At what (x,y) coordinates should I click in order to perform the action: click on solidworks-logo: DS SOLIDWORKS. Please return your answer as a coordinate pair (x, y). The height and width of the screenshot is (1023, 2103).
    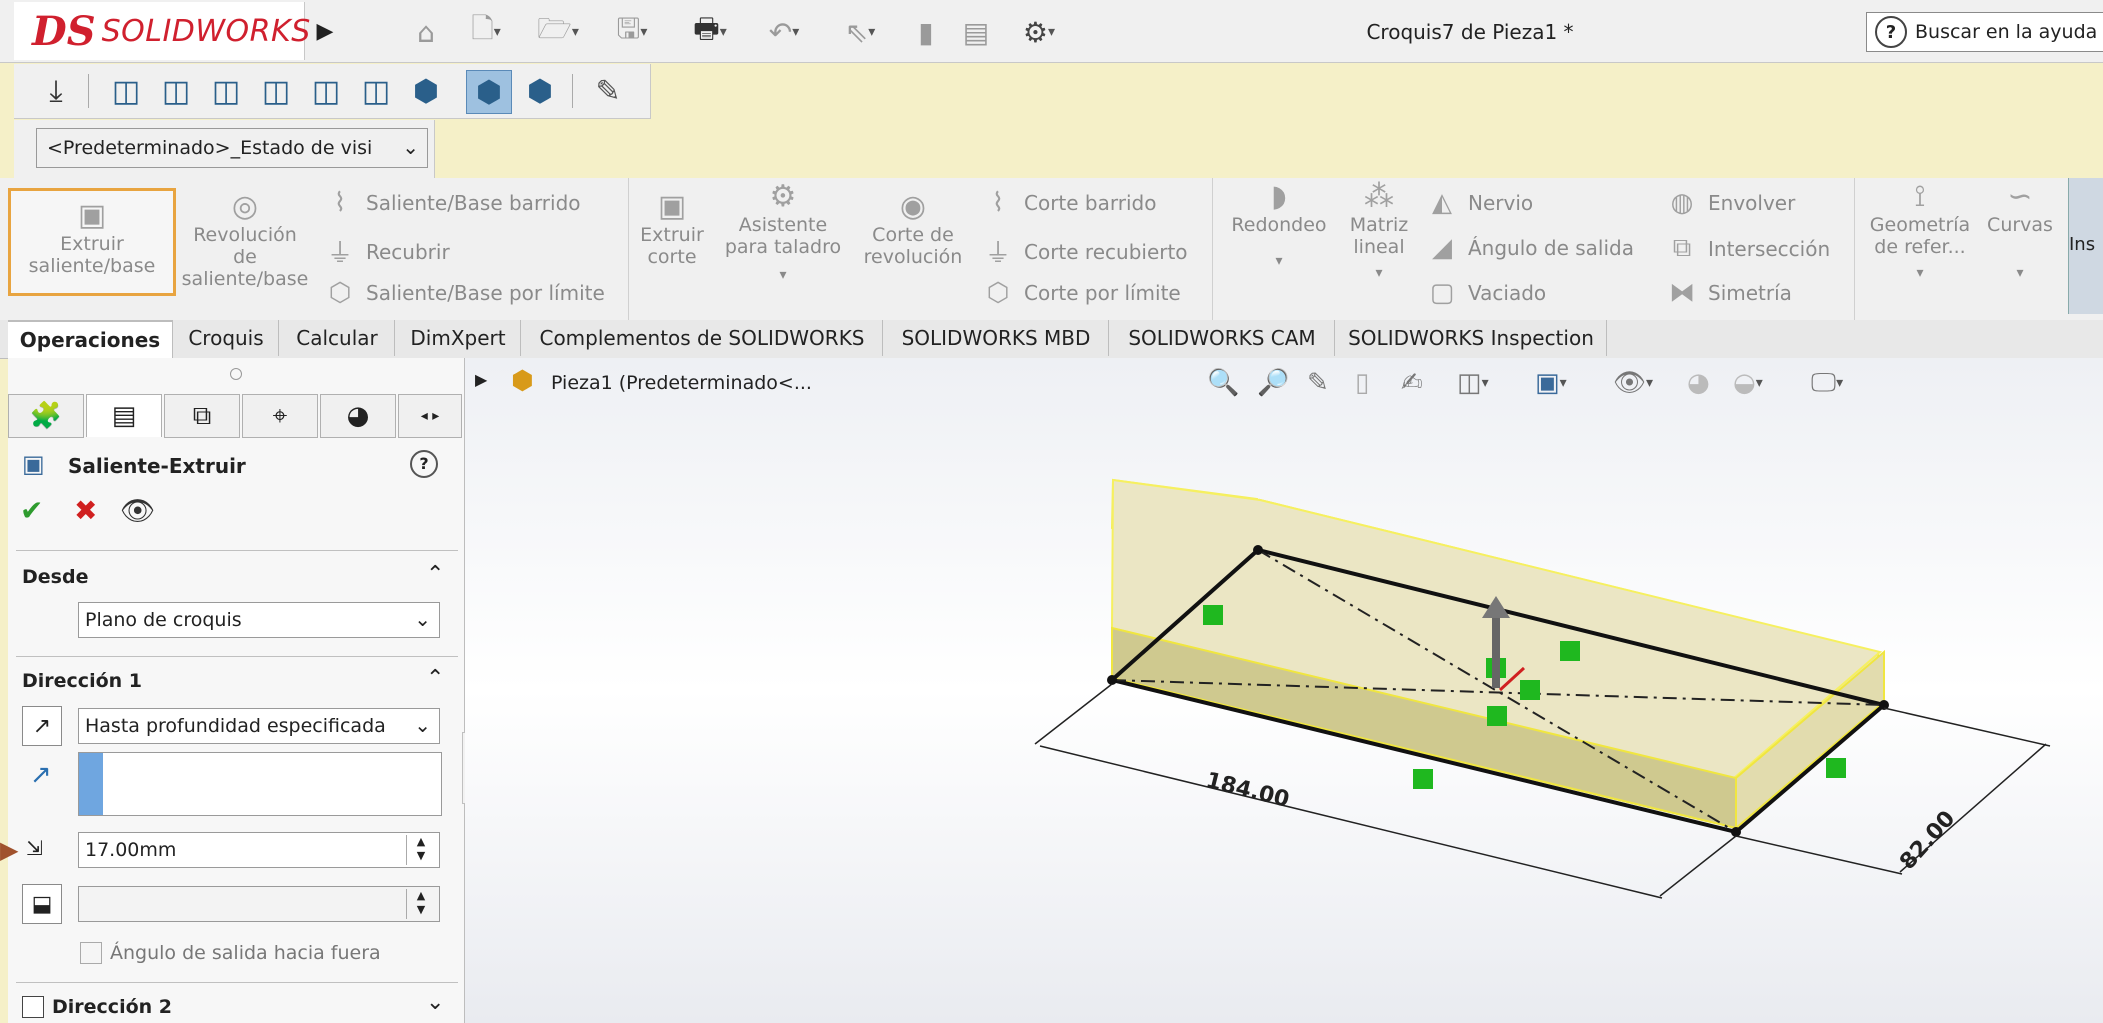
    Looking at the image, I should click on (162, 31).